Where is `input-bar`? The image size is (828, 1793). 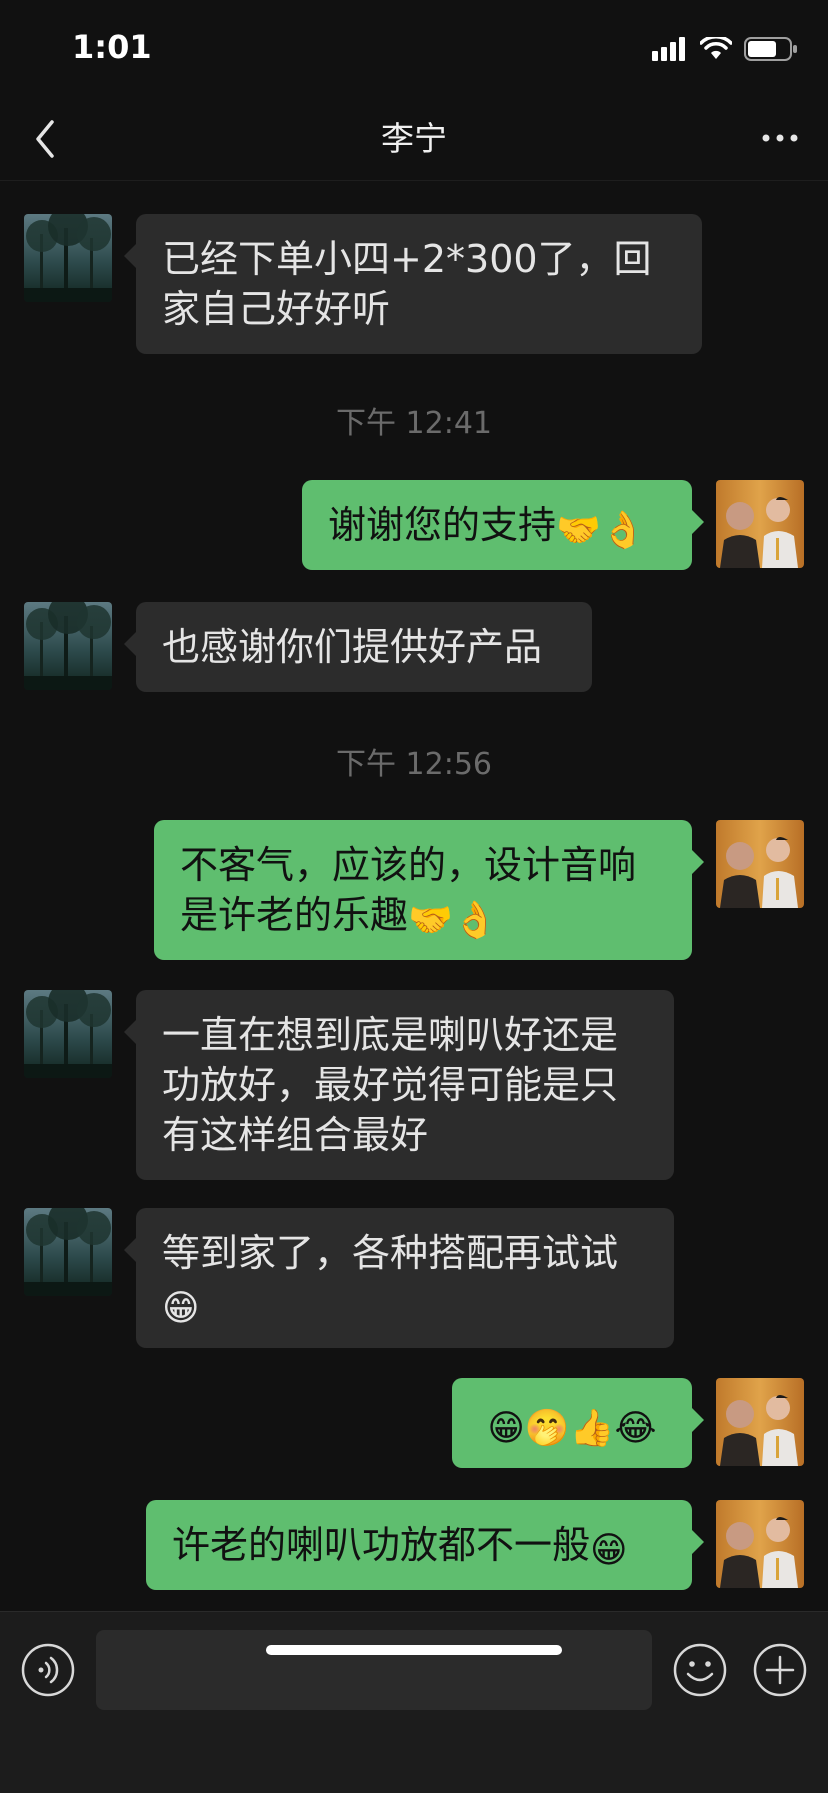
input-bar is located at coordinates (414, 1702).